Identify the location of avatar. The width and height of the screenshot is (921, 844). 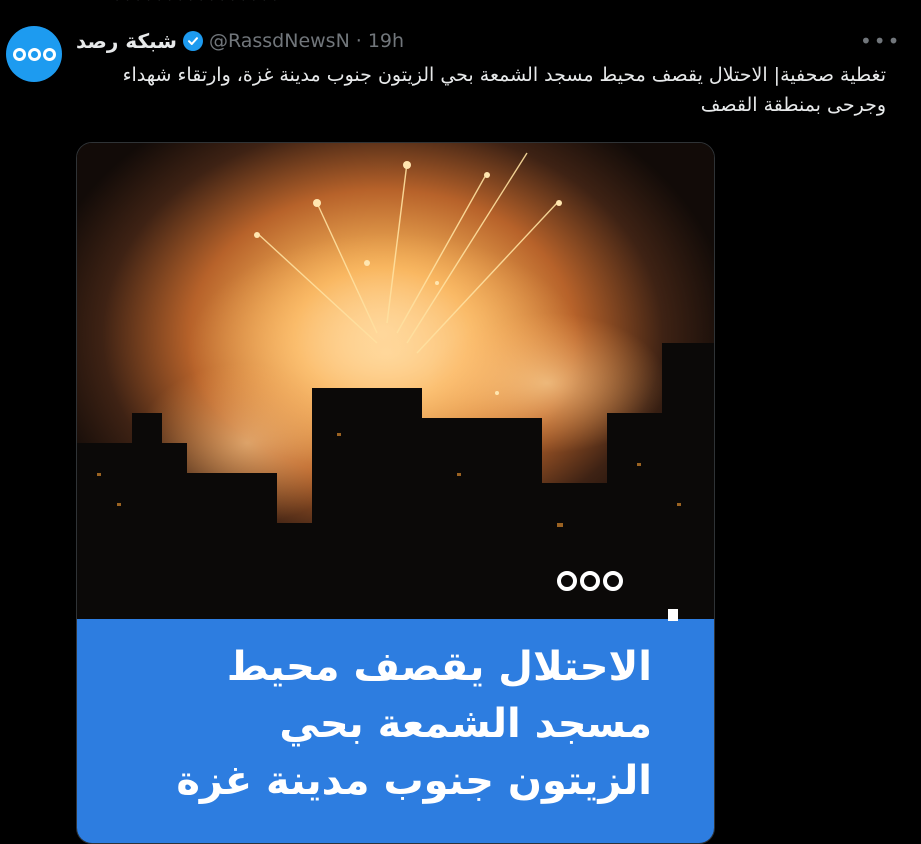
(34, 54).